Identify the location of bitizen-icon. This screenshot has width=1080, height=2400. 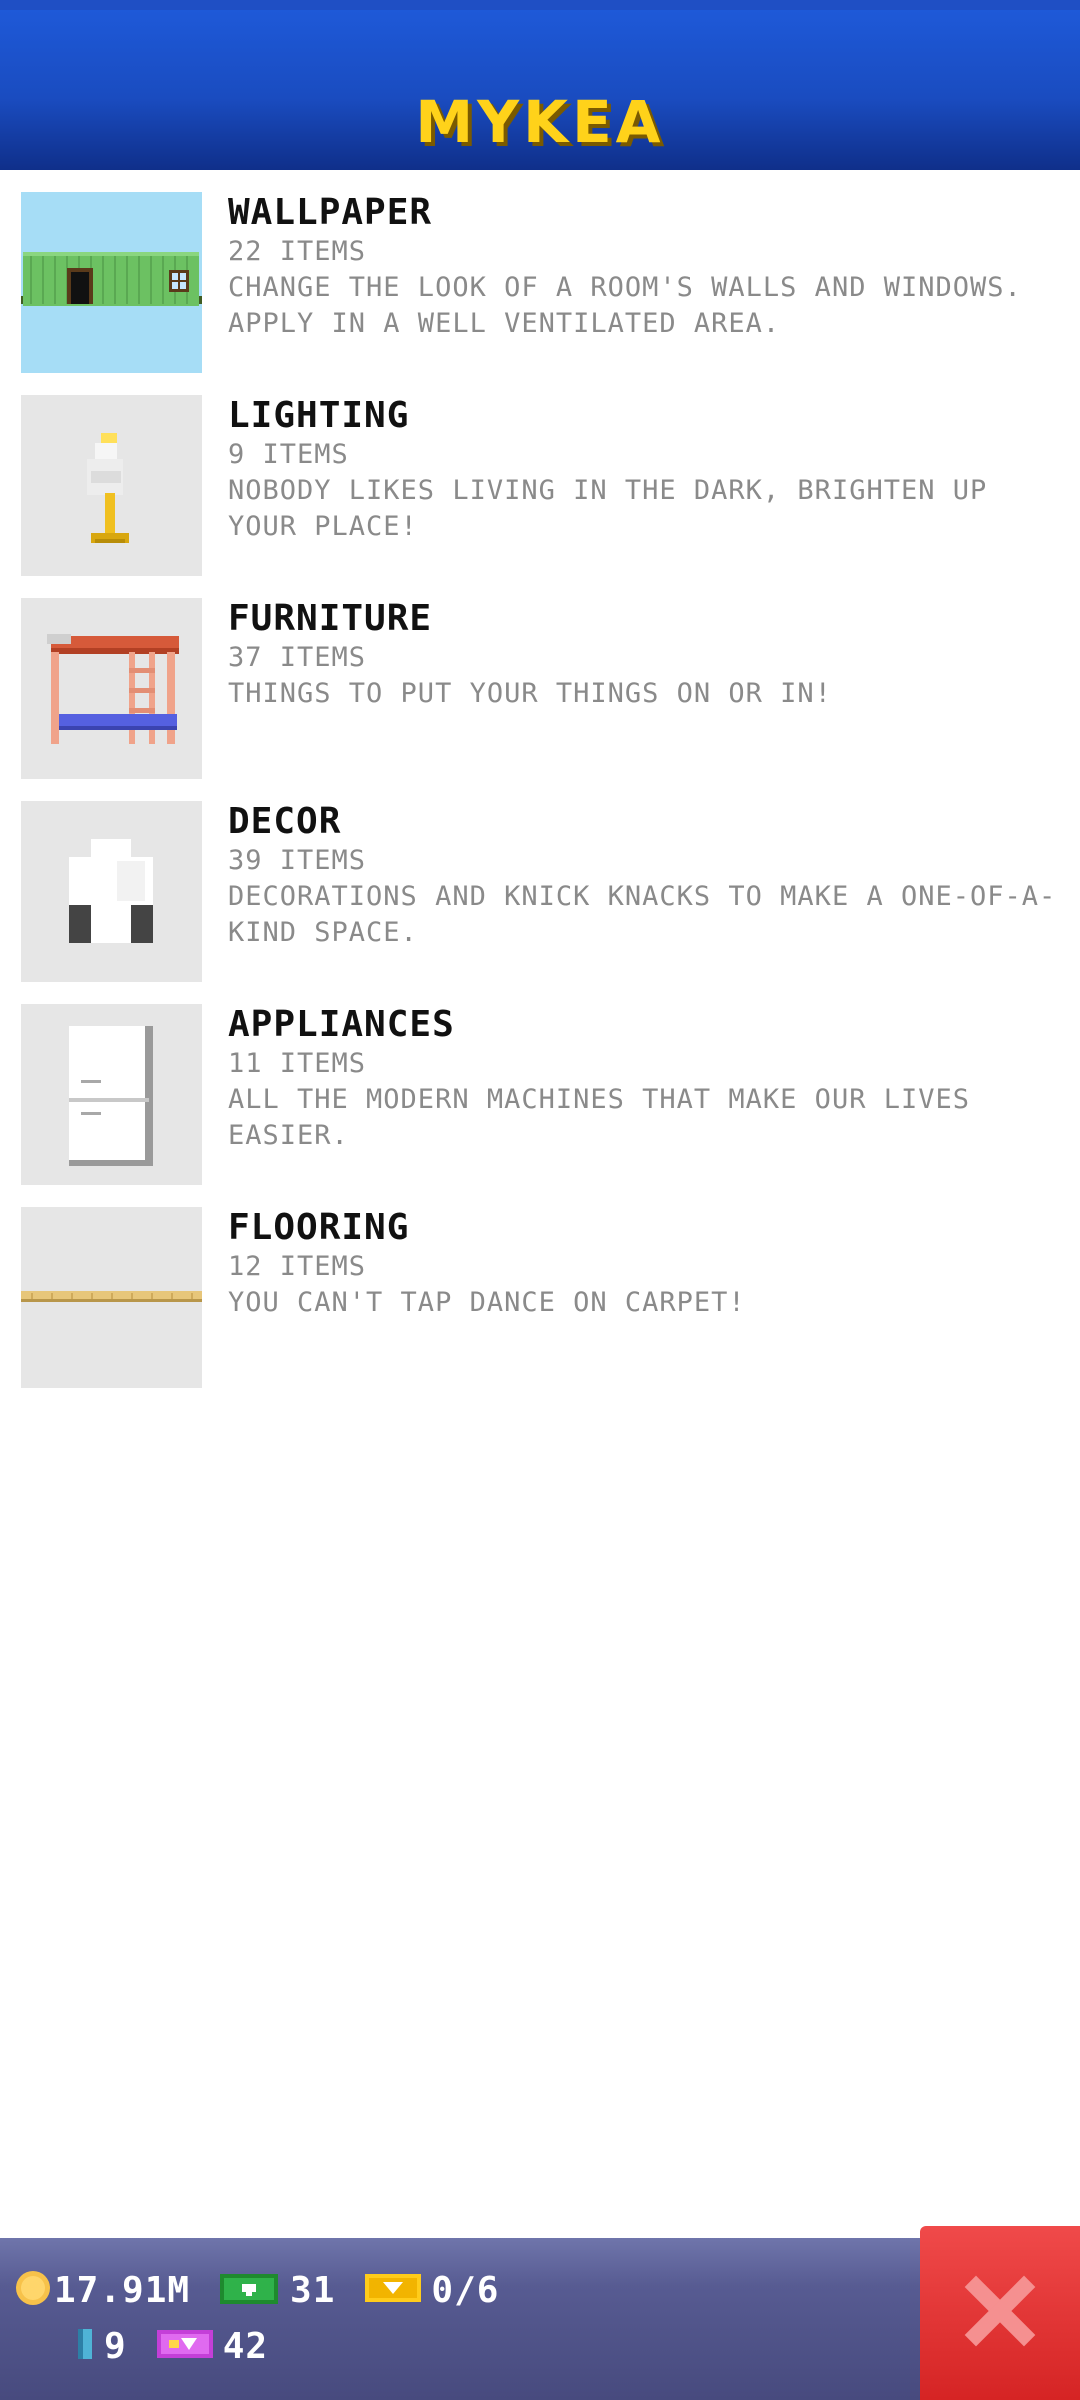
(83, 2346).